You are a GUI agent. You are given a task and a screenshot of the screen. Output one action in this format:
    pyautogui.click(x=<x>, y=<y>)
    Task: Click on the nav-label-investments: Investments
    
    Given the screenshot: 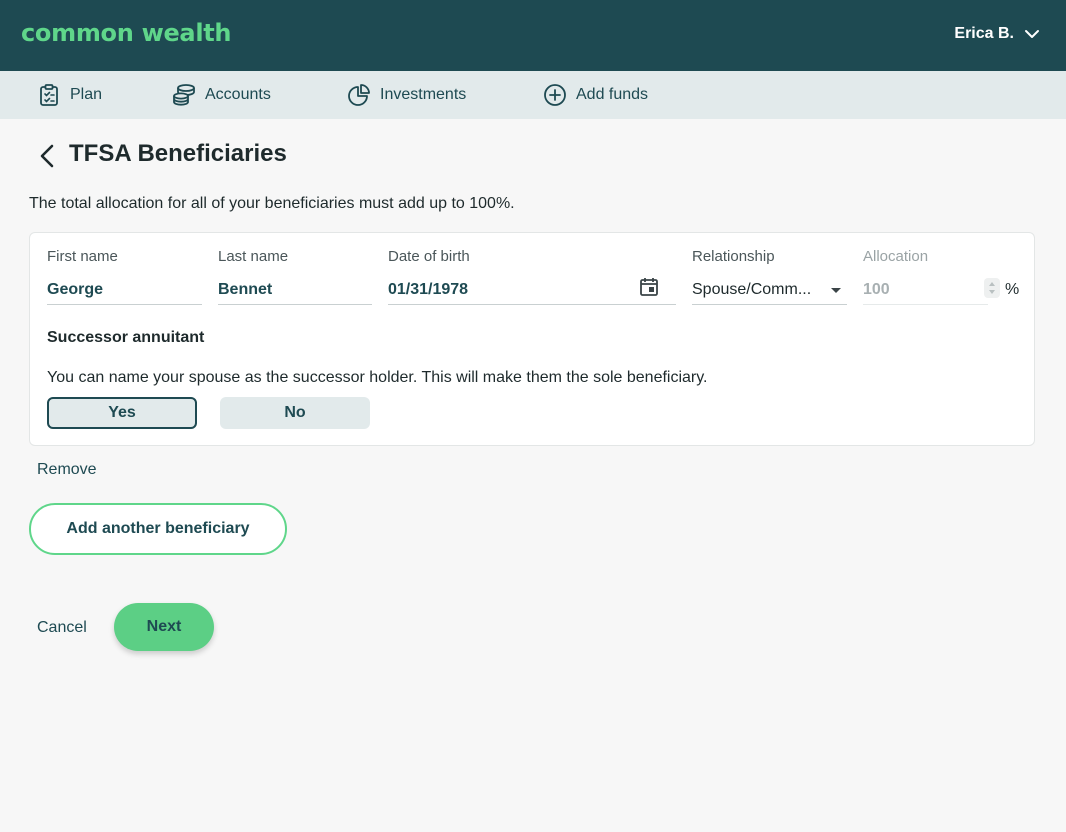 What is the action you would take?
    pyautogui.click(x=423, y=94)
    